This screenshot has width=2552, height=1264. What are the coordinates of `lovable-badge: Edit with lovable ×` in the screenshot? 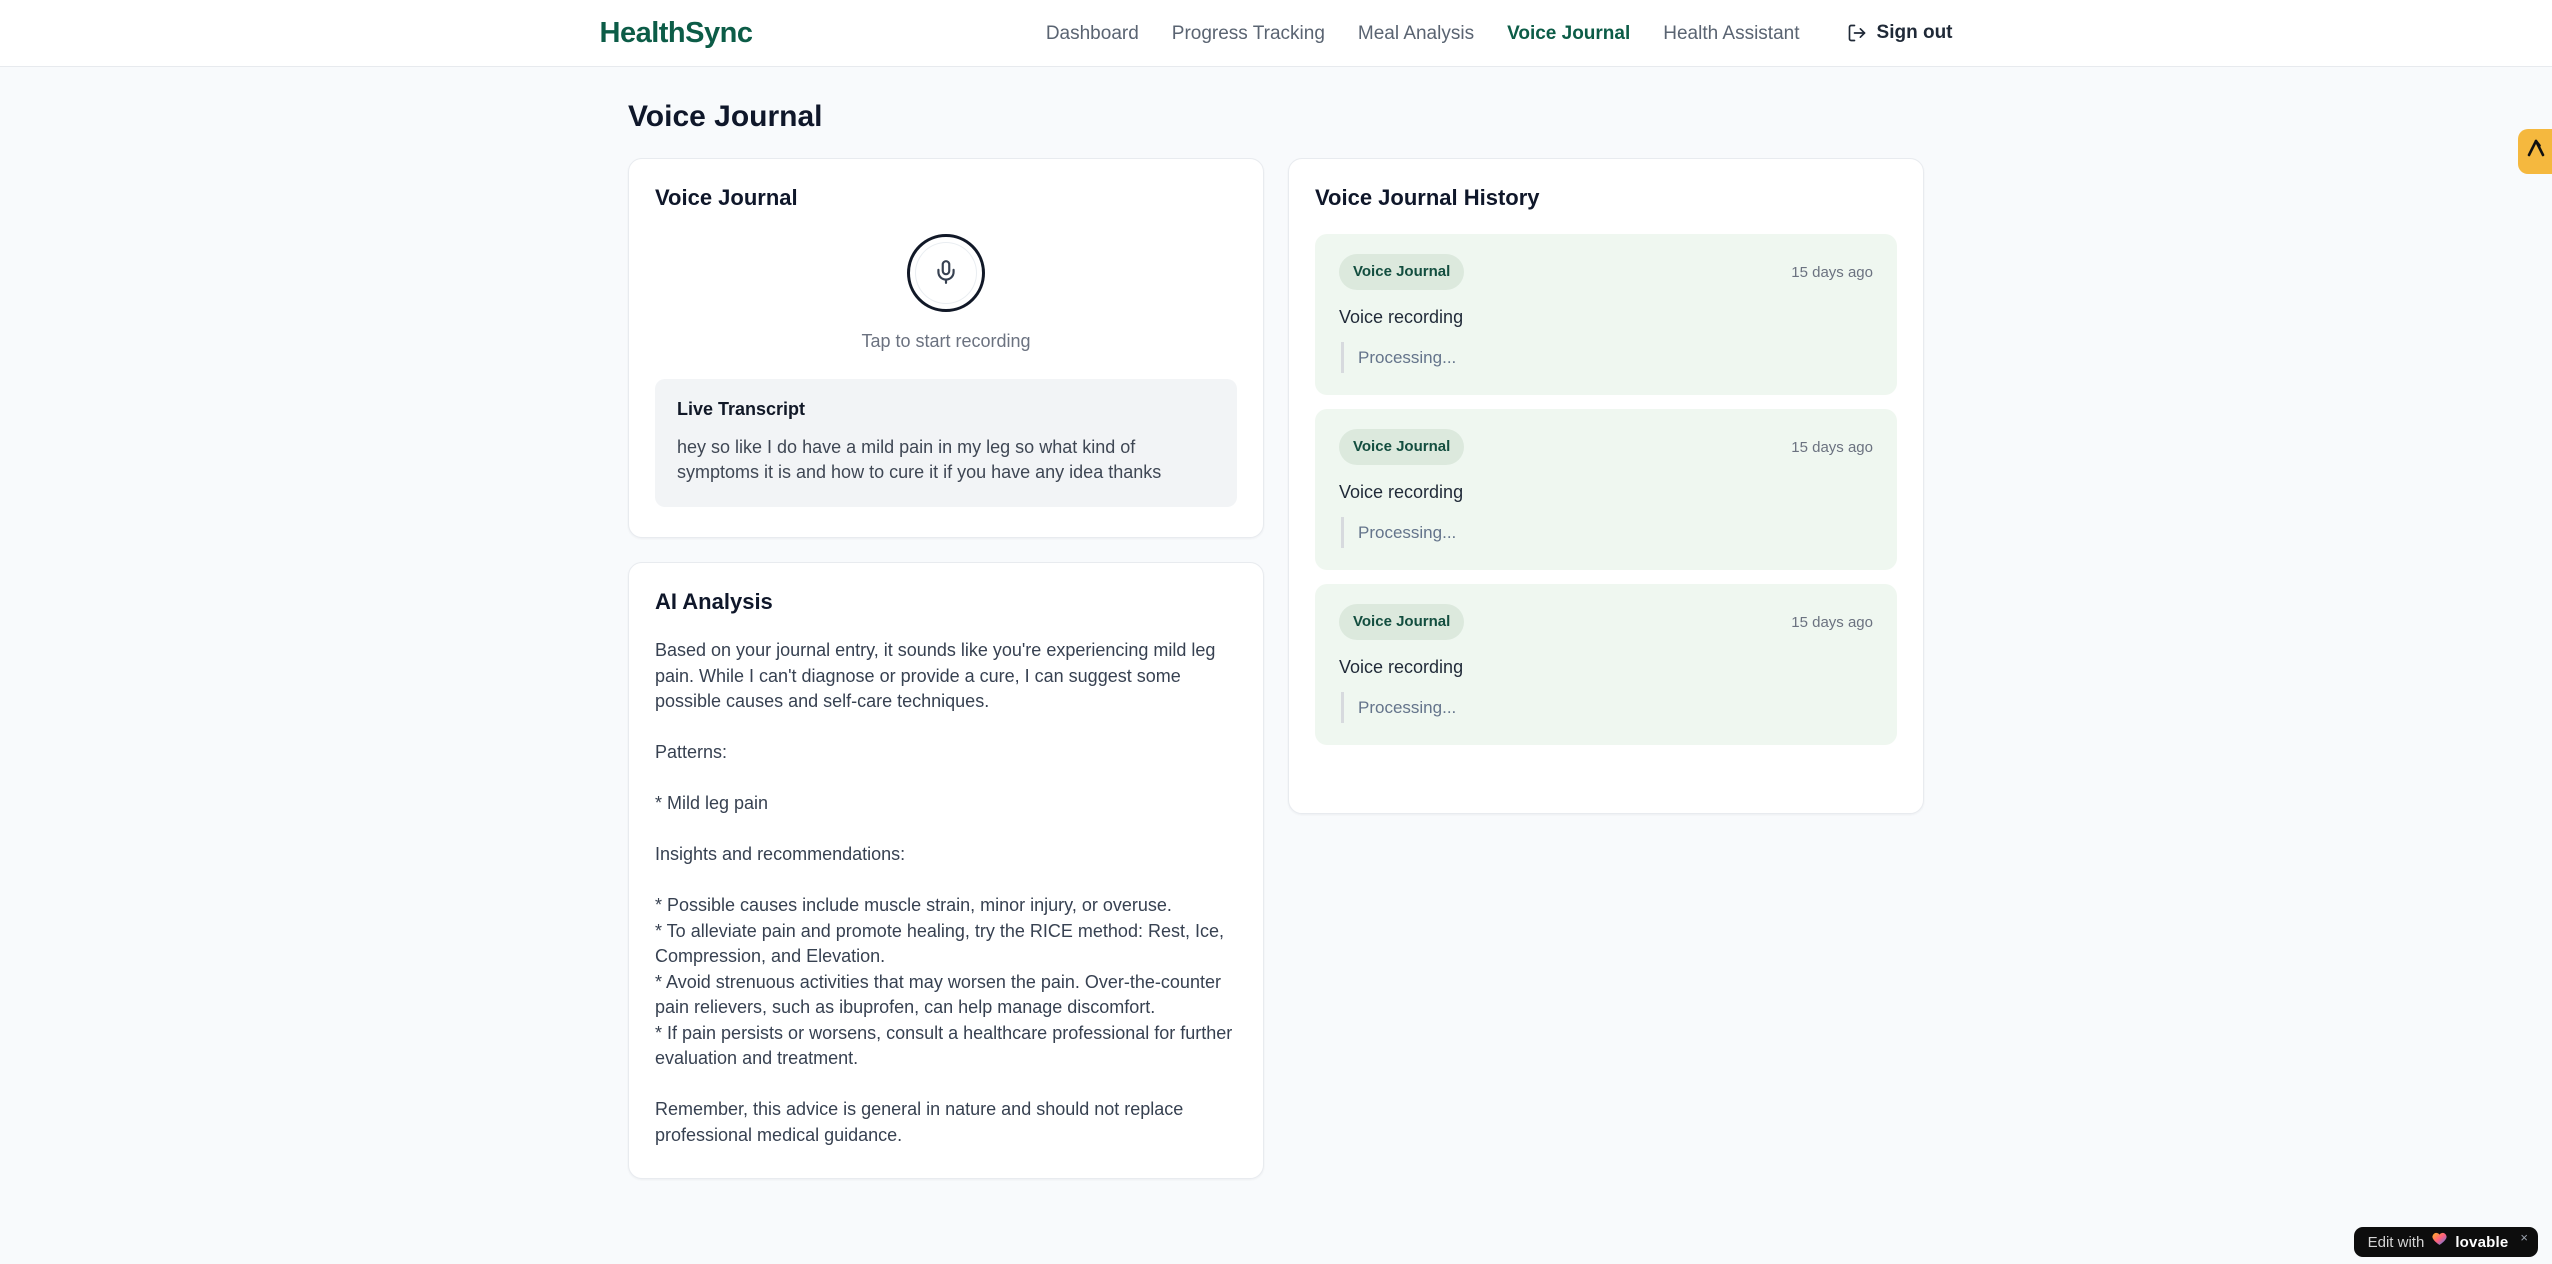 It's located at (2445, 1241).